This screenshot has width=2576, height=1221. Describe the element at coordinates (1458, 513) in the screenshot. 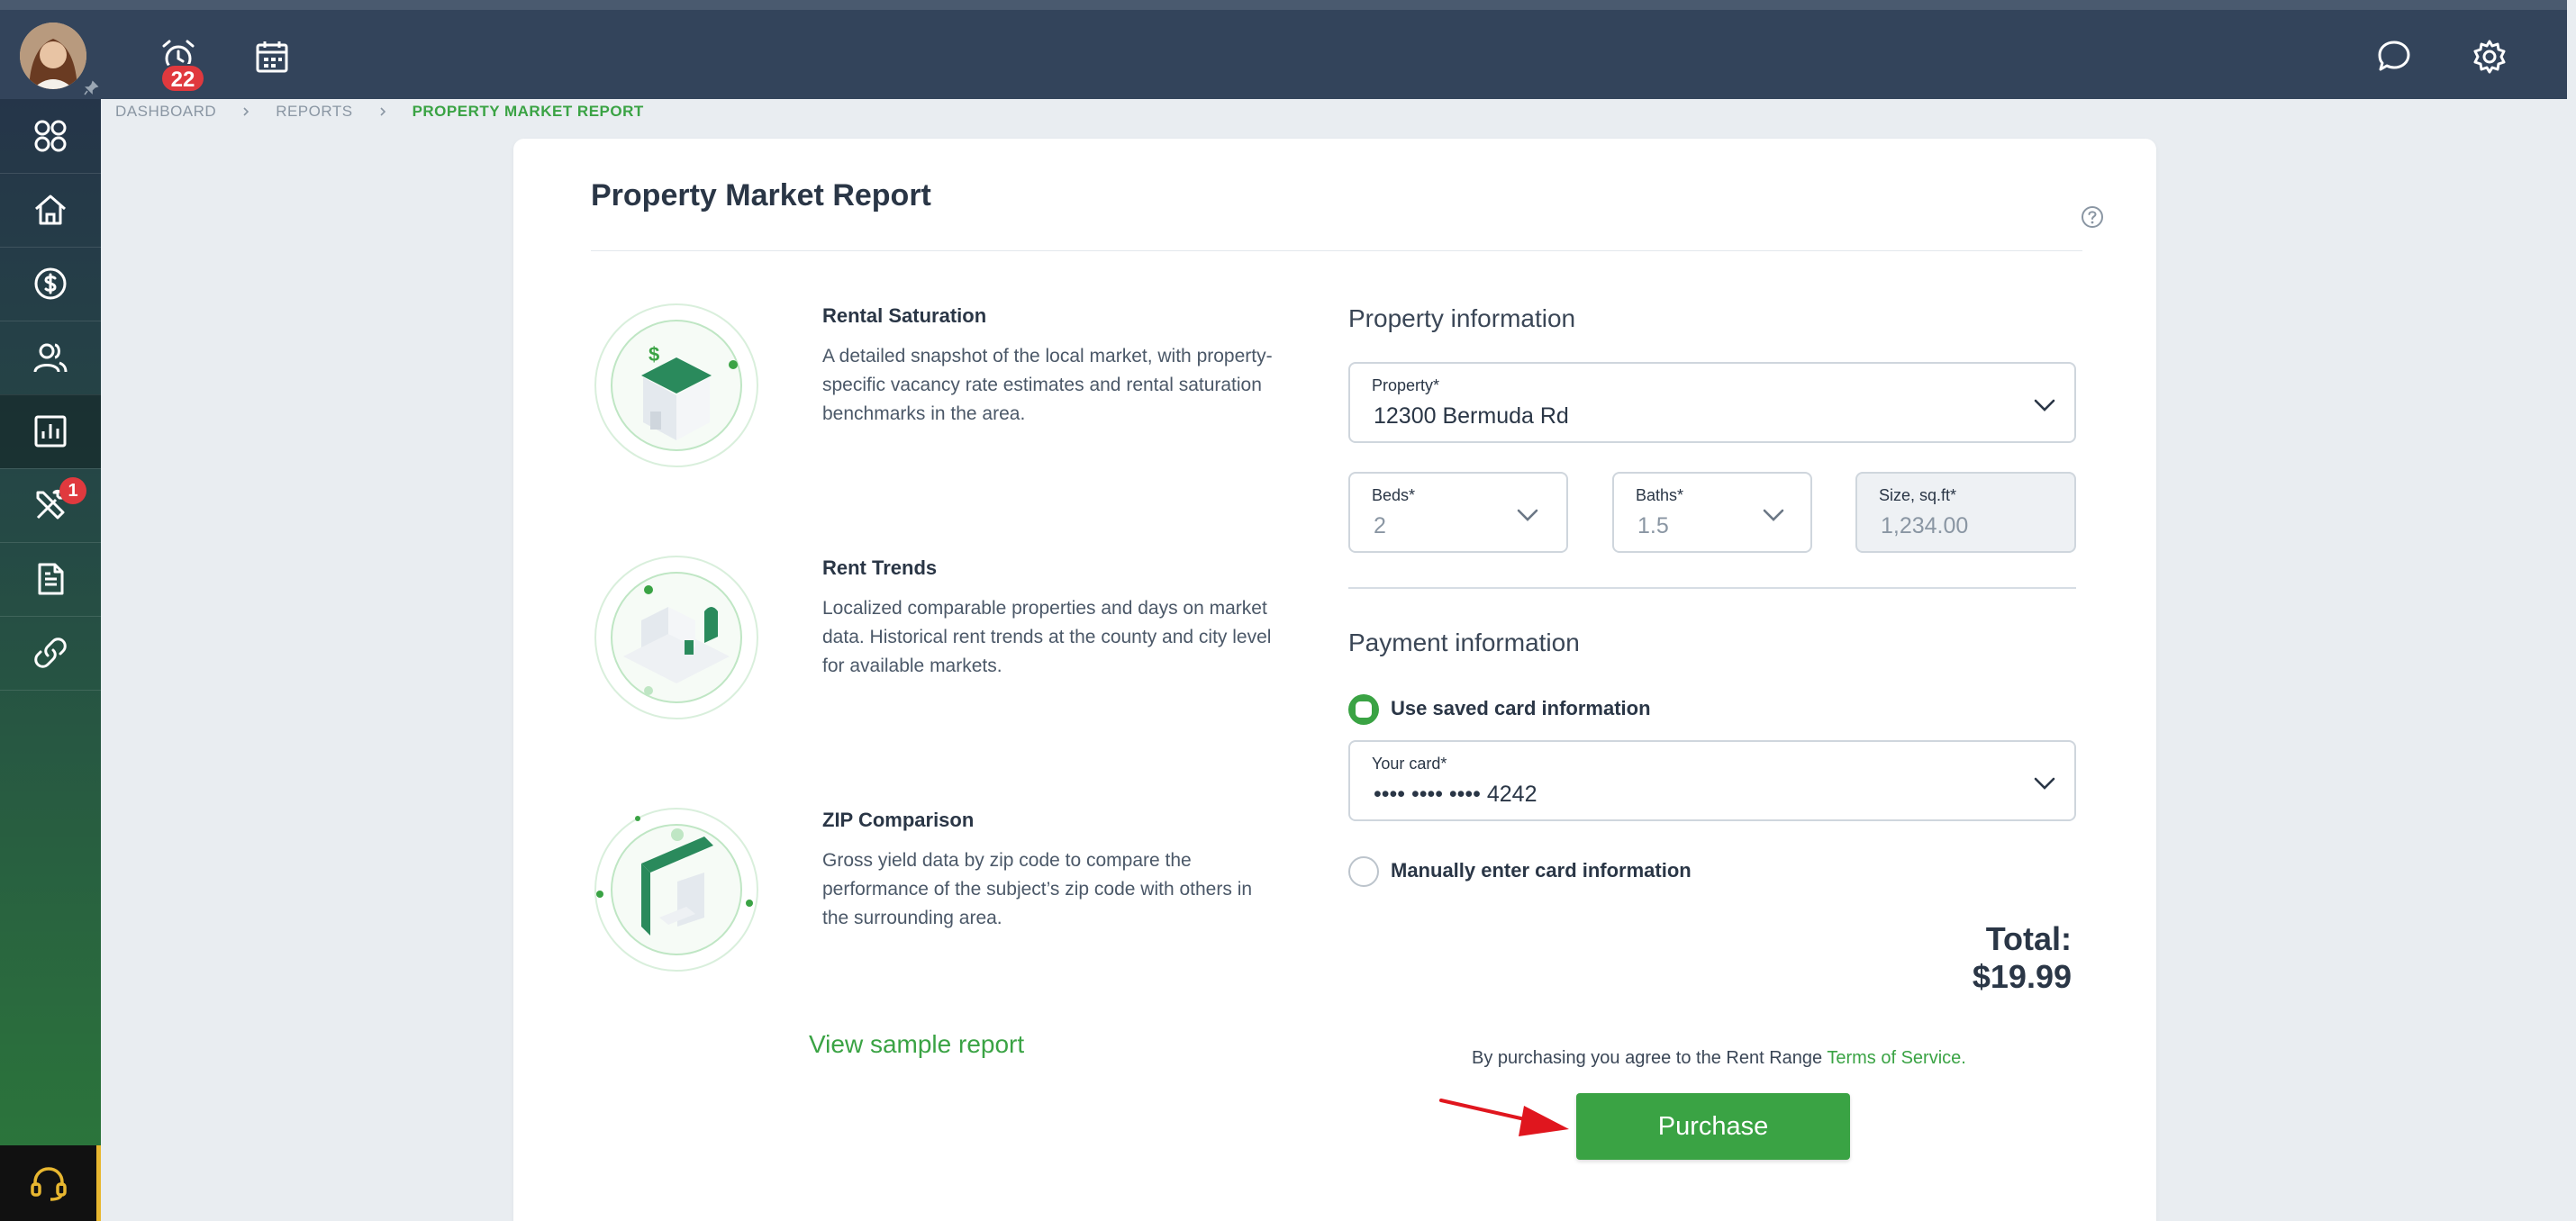

I see `beds-select: Beds* 2` at that location.